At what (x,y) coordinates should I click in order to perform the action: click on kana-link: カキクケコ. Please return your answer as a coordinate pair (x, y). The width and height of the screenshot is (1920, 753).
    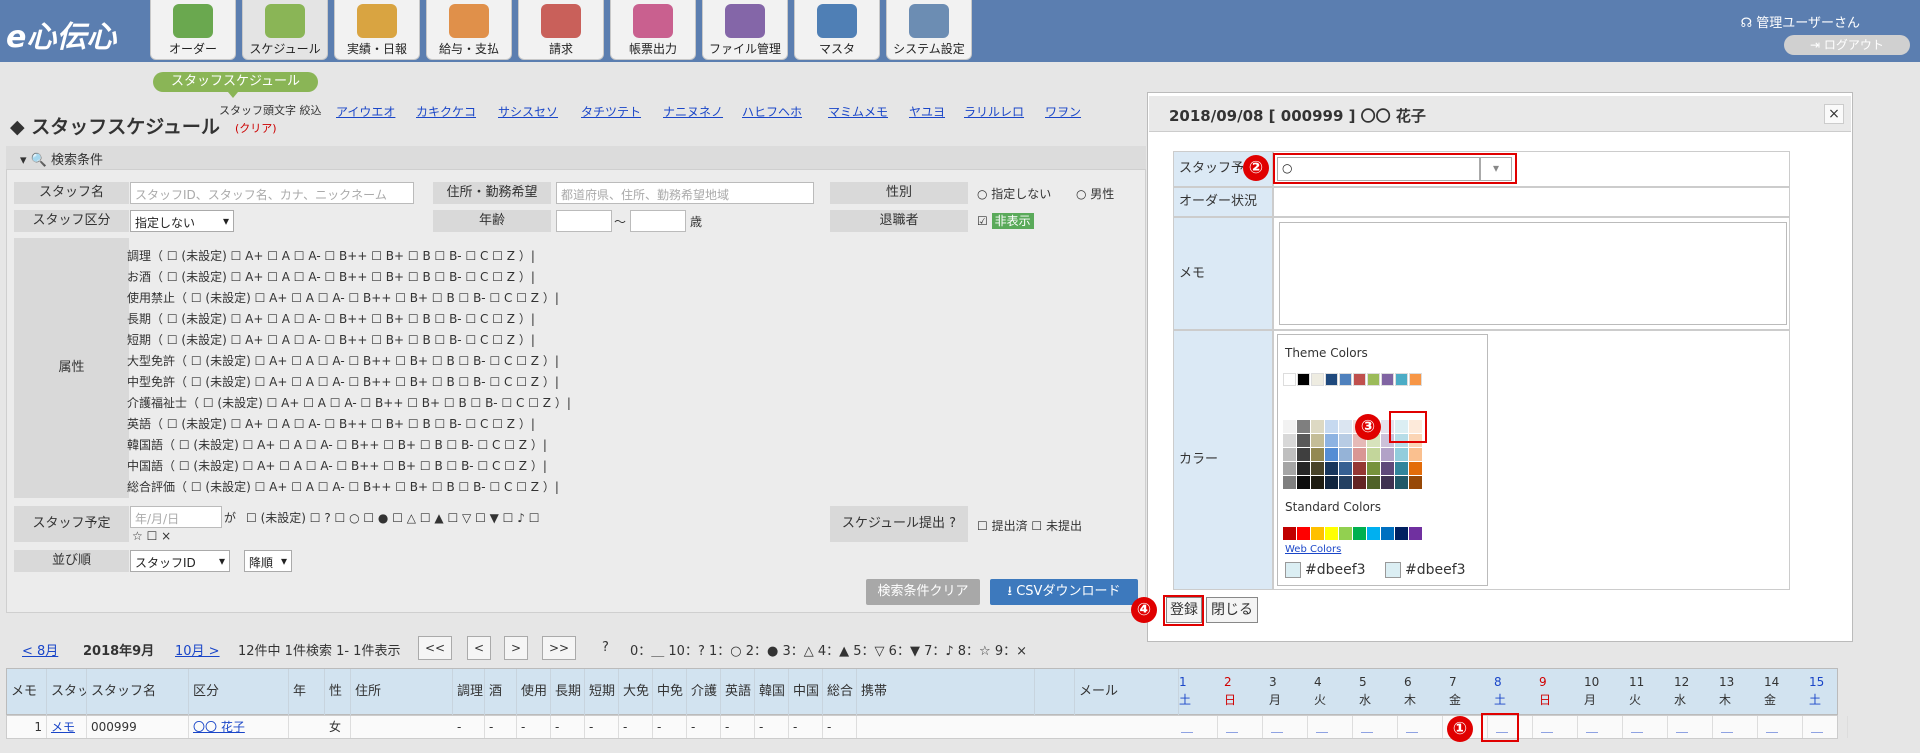
    Looking at the image, I should click on (446, 111).